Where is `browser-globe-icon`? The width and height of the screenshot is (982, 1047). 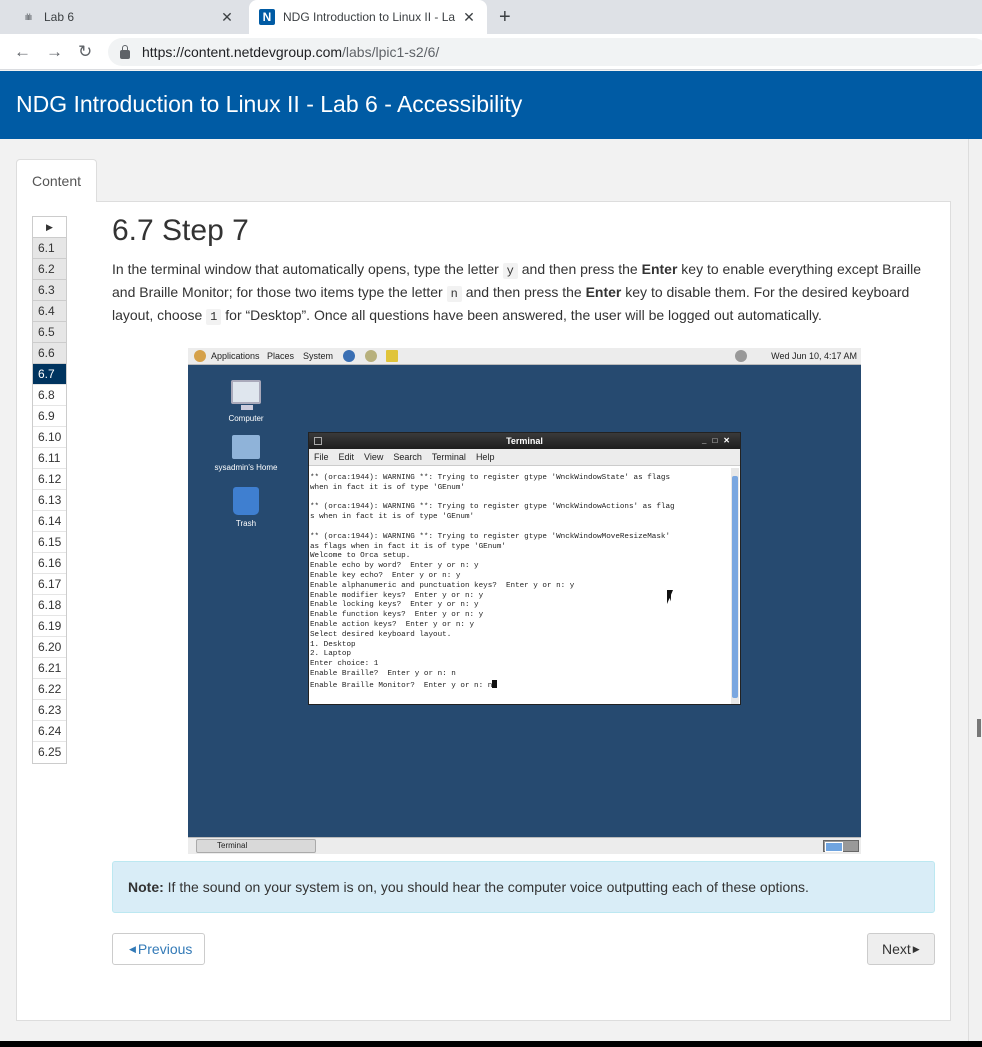
browser-globe-icon is located at coordinates (349, 356).